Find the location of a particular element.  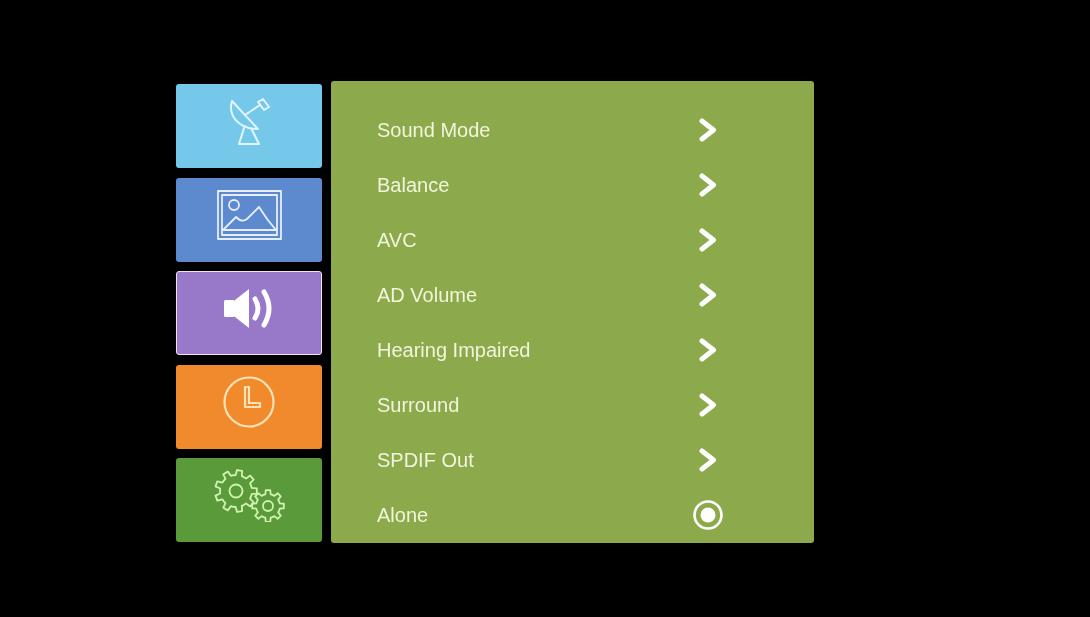

gears-icon is located at coordinates (249, 495).